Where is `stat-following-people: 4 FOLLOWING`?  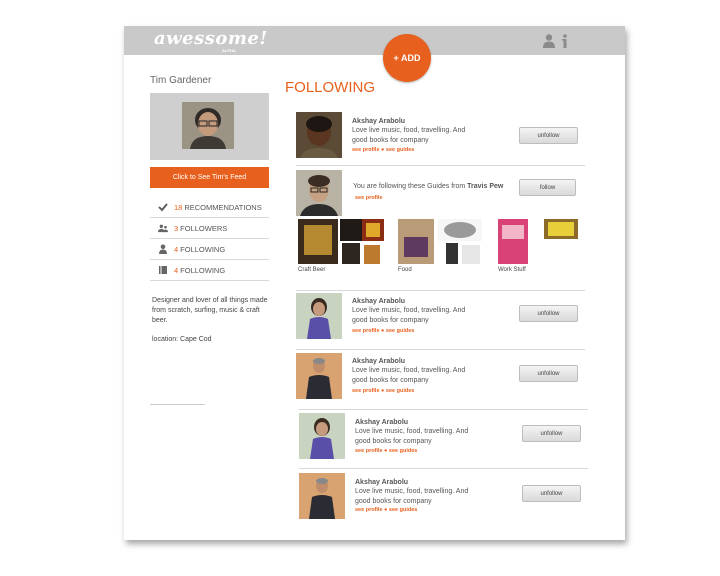 stat-following-people: 4 FOLLOWING is located at coordinates (209, 249).